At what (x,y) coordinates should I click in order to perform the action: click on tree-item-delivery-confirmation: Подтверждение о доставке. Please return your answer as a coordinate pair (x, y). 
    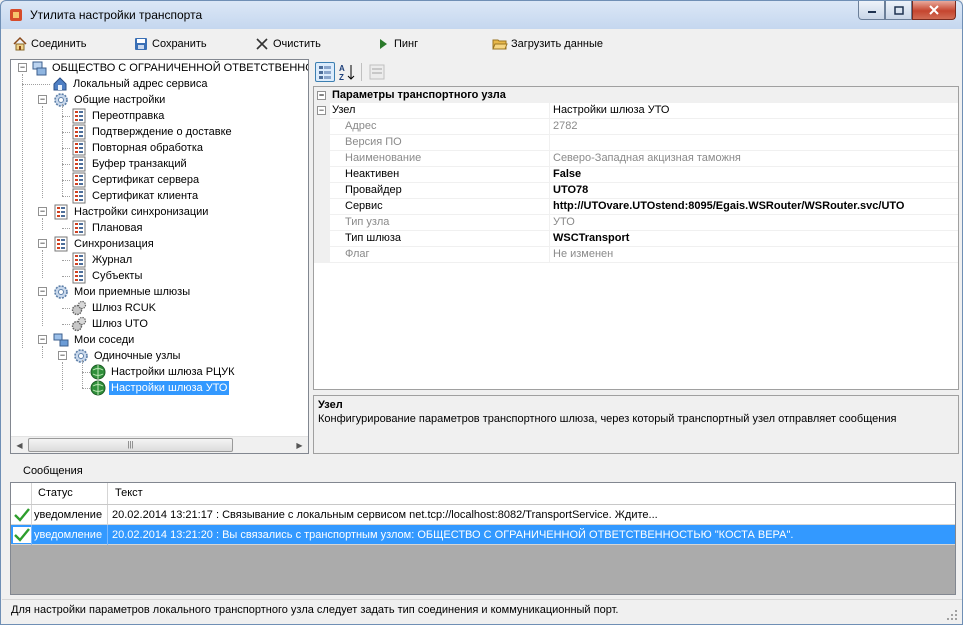
    Looking at the image, I should click on (152, 132).